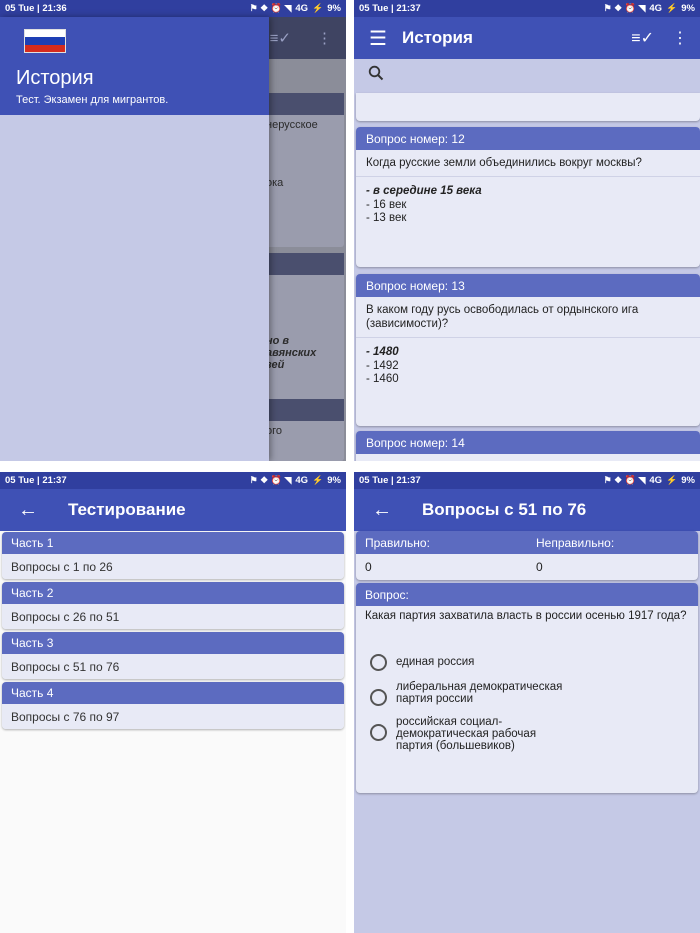  I want to click on app-bar: ← Вопросы с 51 по 76, so click(527, 510).